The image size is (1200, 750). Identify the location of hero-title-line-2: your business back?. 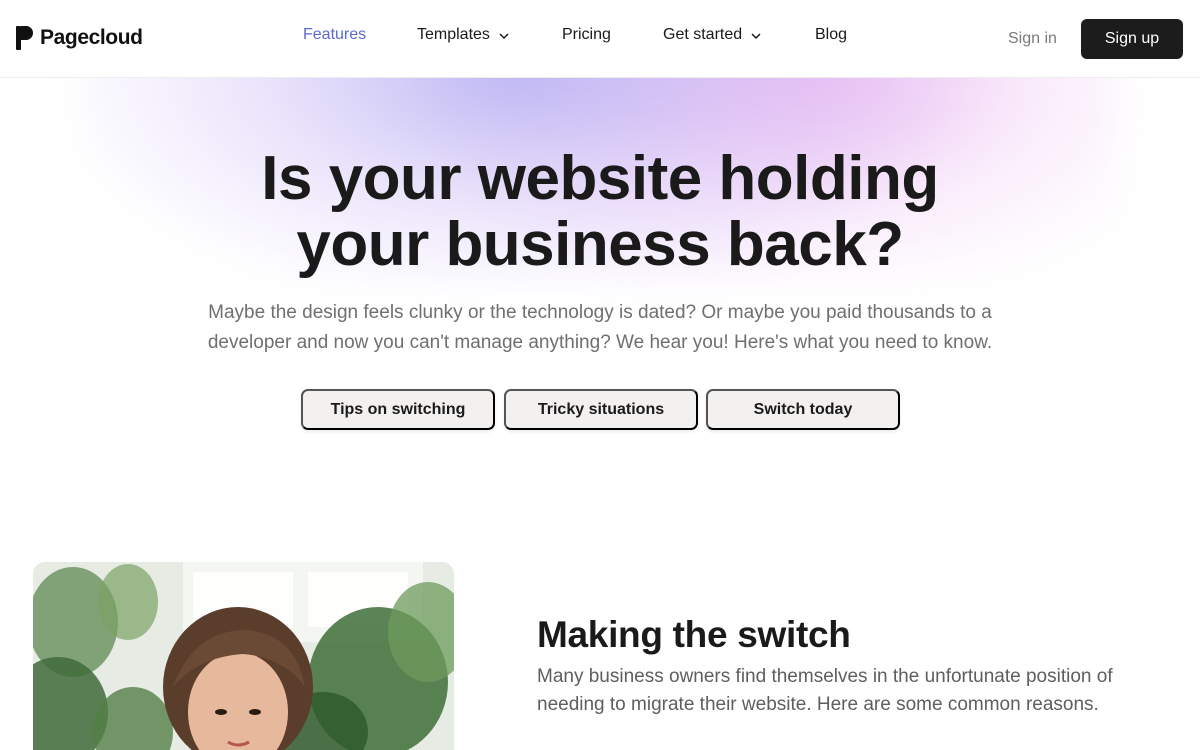
(600, 244).